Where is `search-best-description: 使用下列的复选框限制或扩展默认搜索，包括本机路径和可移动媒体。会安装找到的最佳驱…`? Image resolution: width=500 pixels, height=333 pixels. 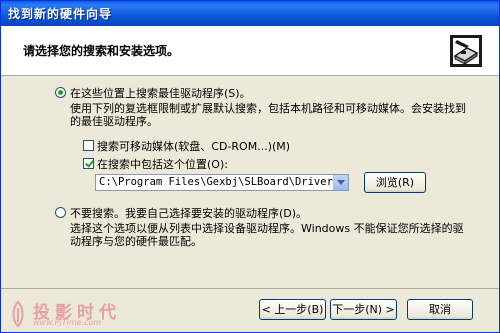 search-best-description: 使用下列的复选框限制或扩展默认搜索，包括本机路径和可移动媒体。会安装找到的最佳驱… is located at coordinates (268, 115).